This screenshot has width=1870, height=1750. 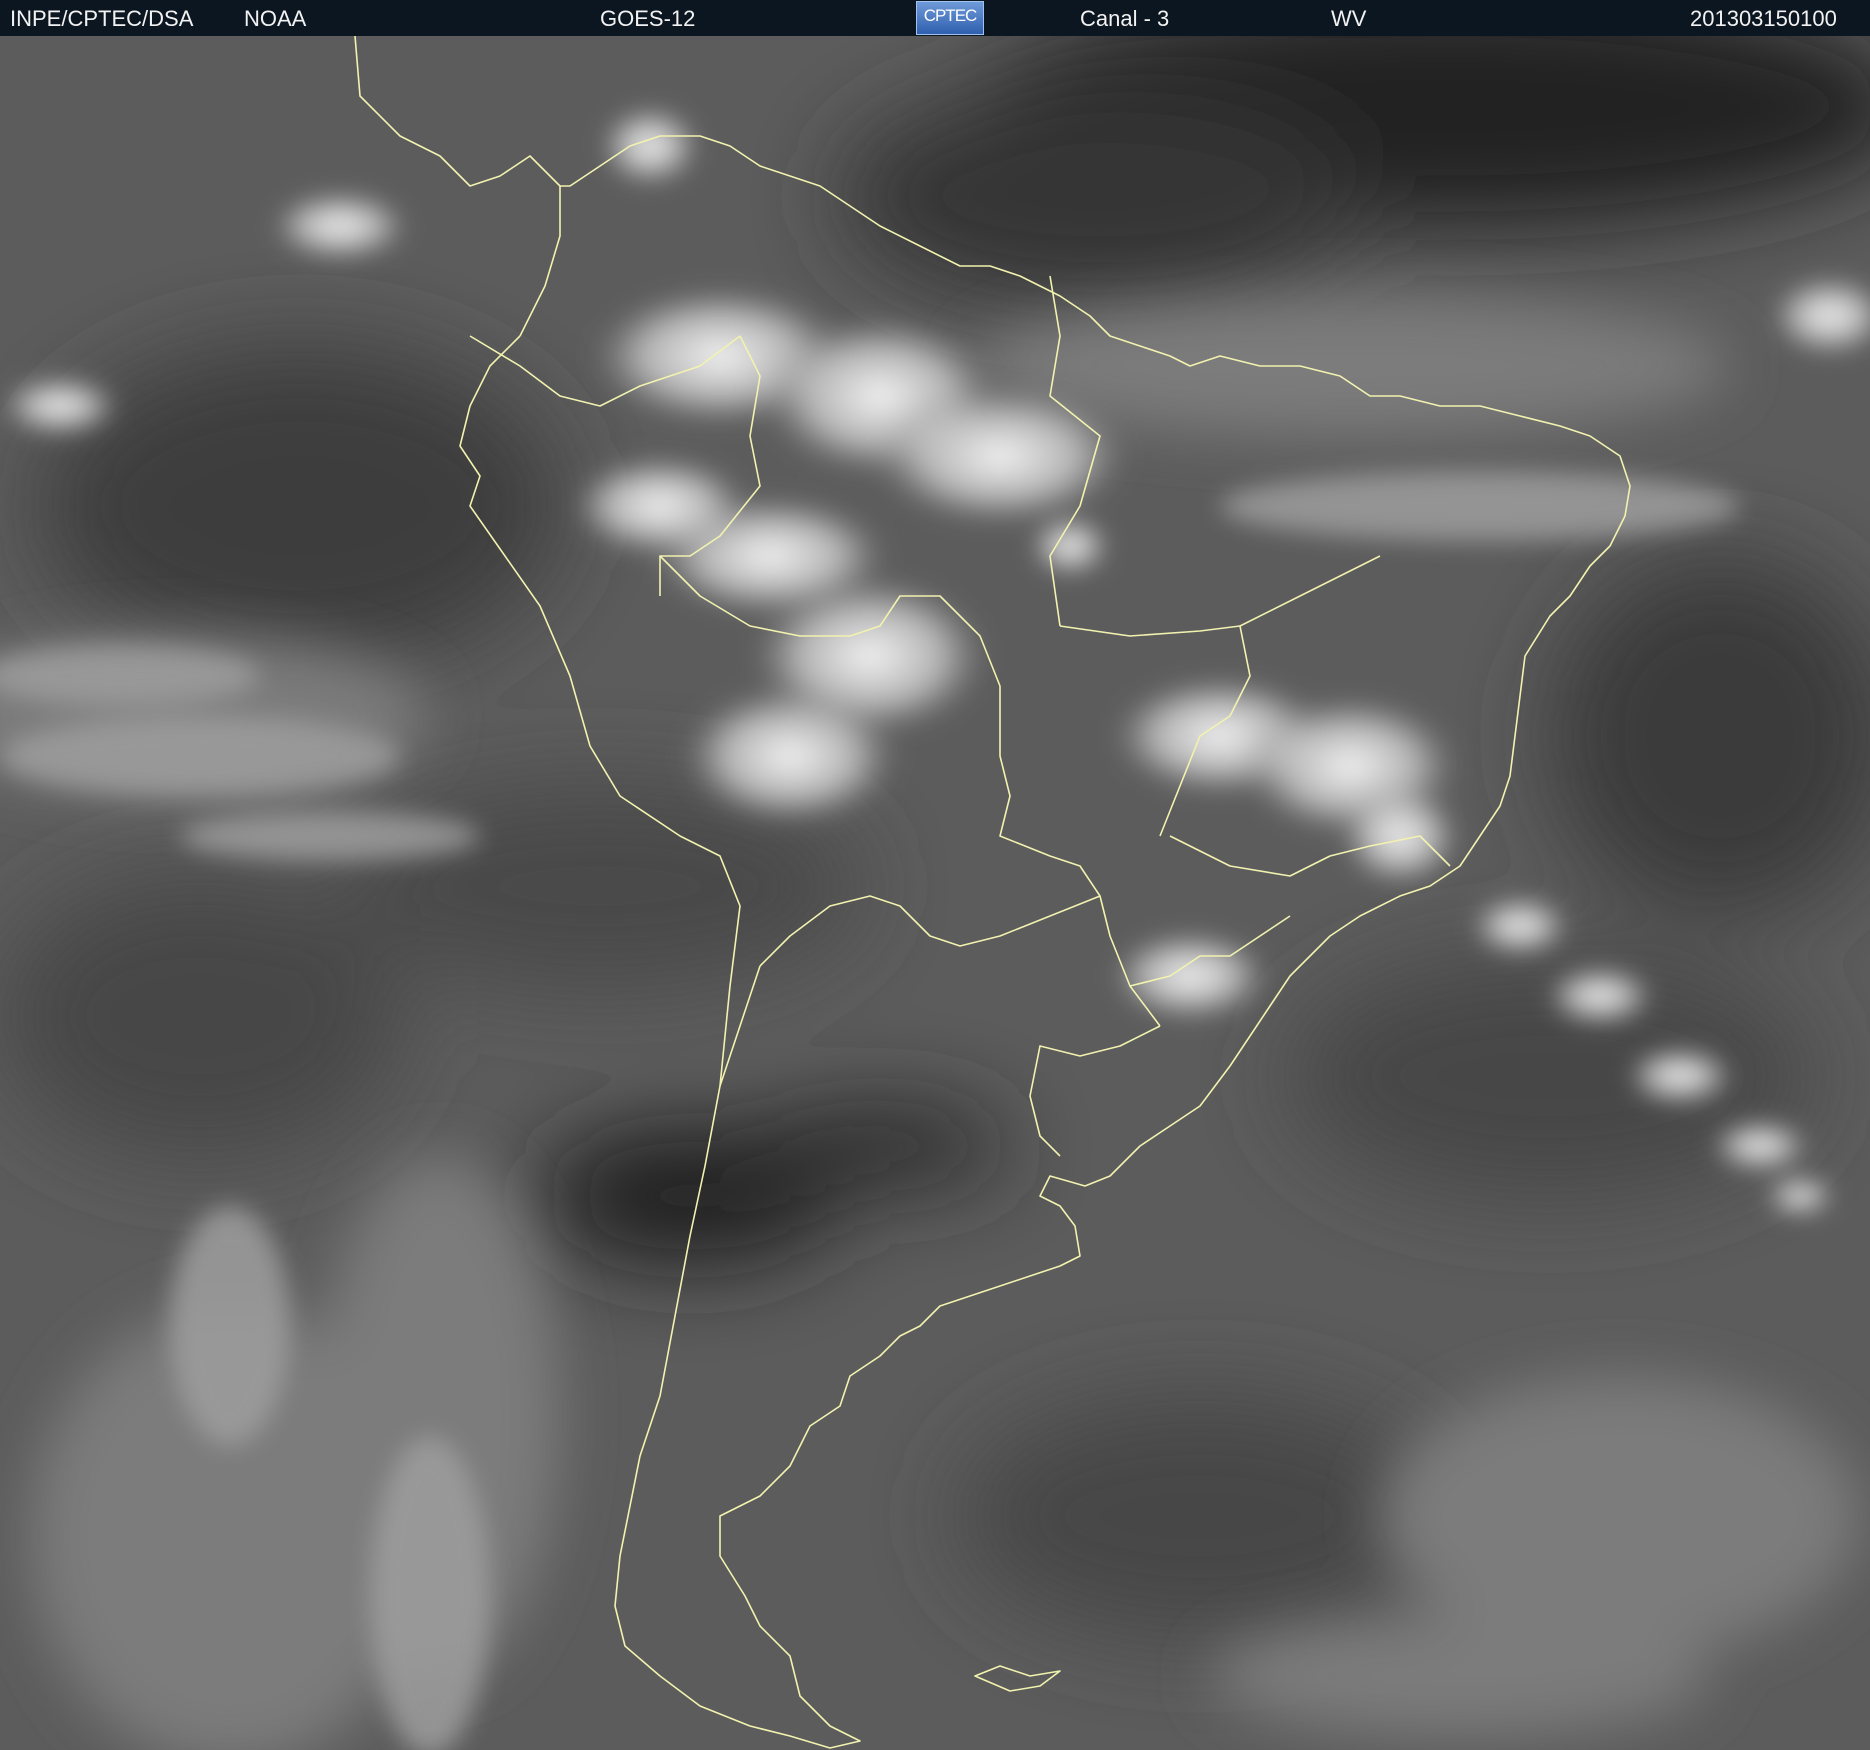 I want to click on satellite-label: GOES-12, so click(x=648, y=18).